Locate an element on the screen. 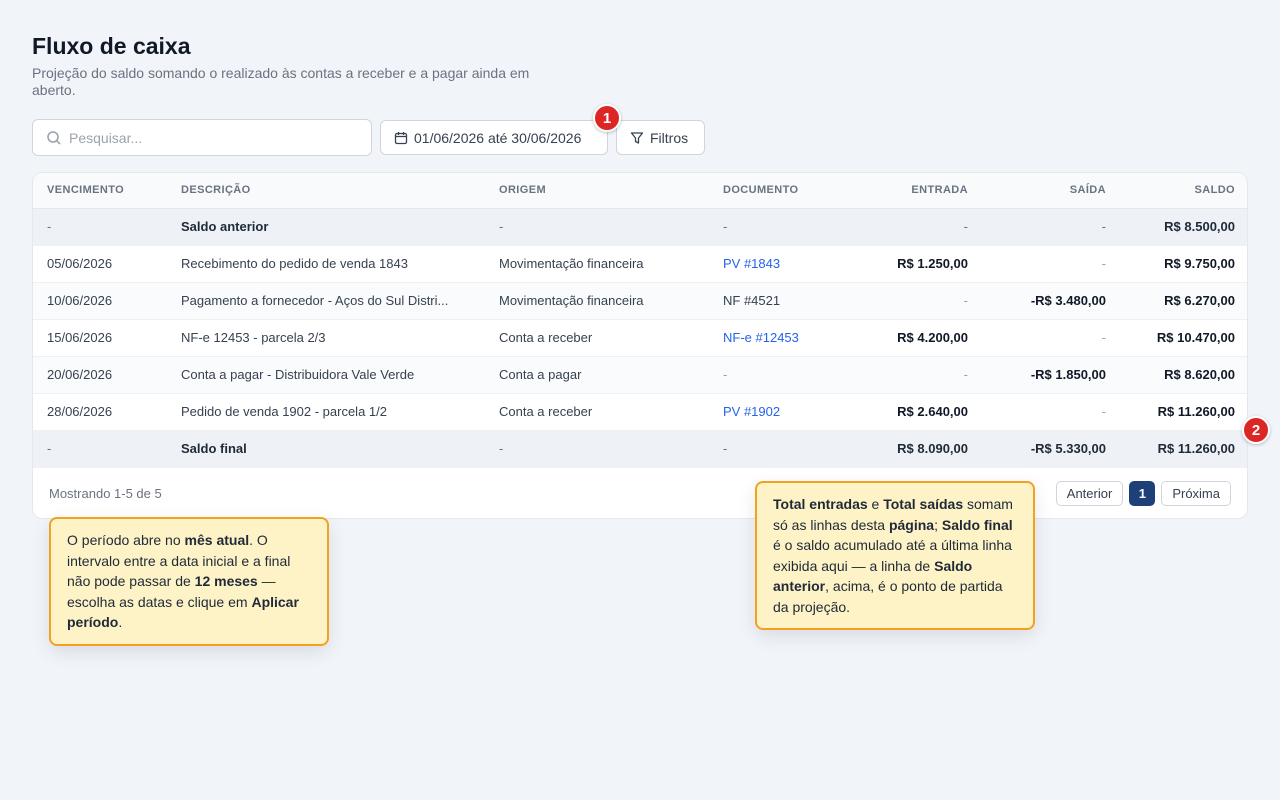 The height and width of the screenshot is (800, 1280). table-cell: 15/06/2026 is located at coordinates (100, 338).